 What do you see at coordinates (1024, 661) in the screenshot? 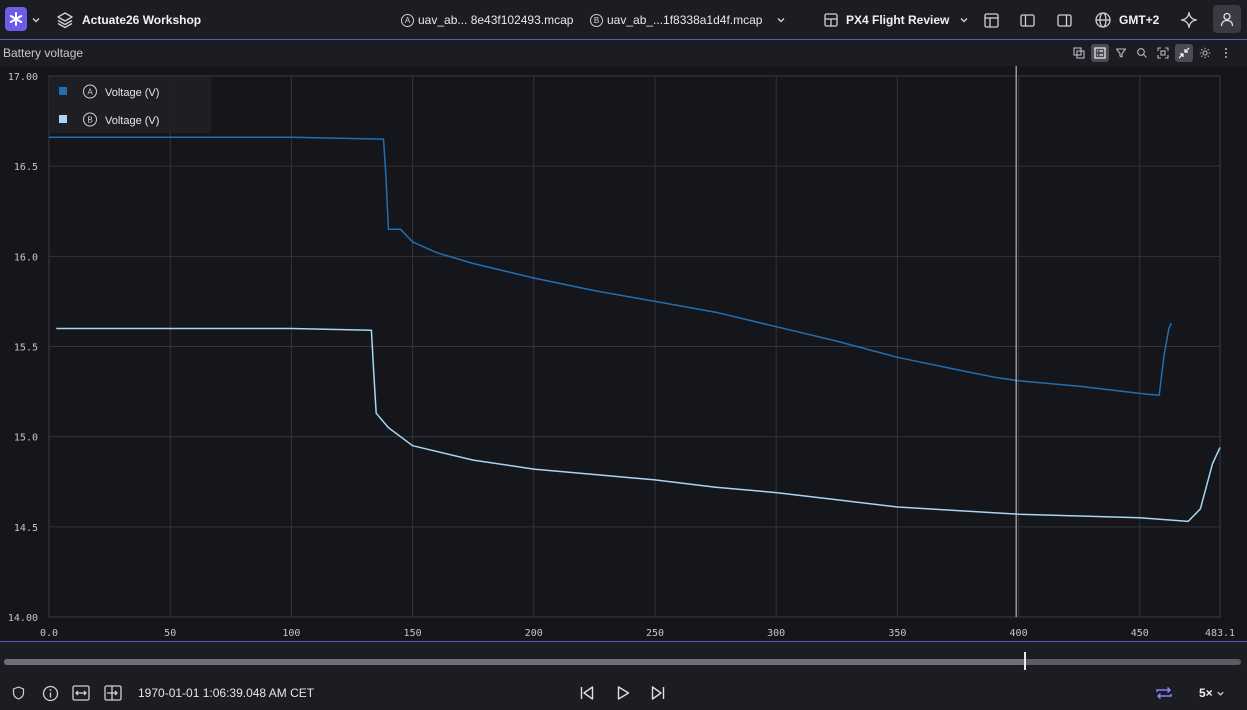
I see `playback-scrubber-handle` at bounding box center [1024, 661].